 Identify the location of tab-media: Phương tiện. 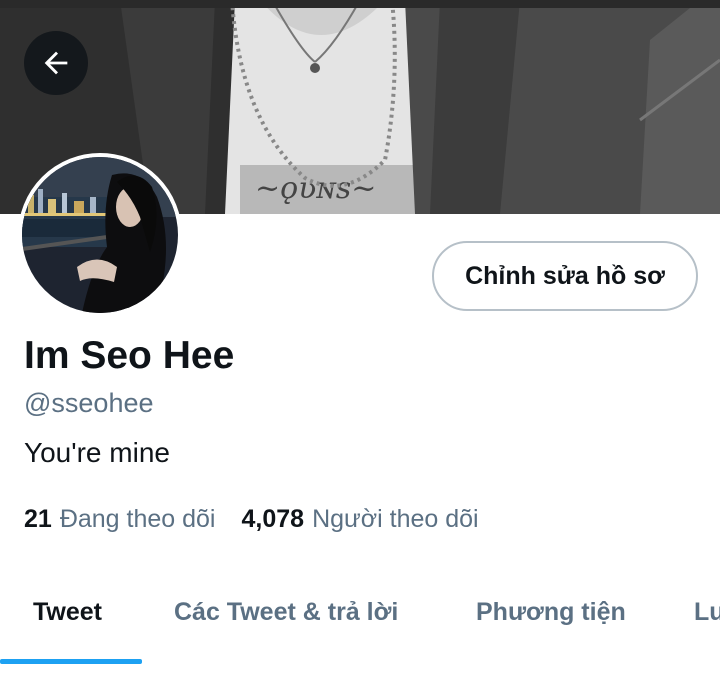
(551, 612).